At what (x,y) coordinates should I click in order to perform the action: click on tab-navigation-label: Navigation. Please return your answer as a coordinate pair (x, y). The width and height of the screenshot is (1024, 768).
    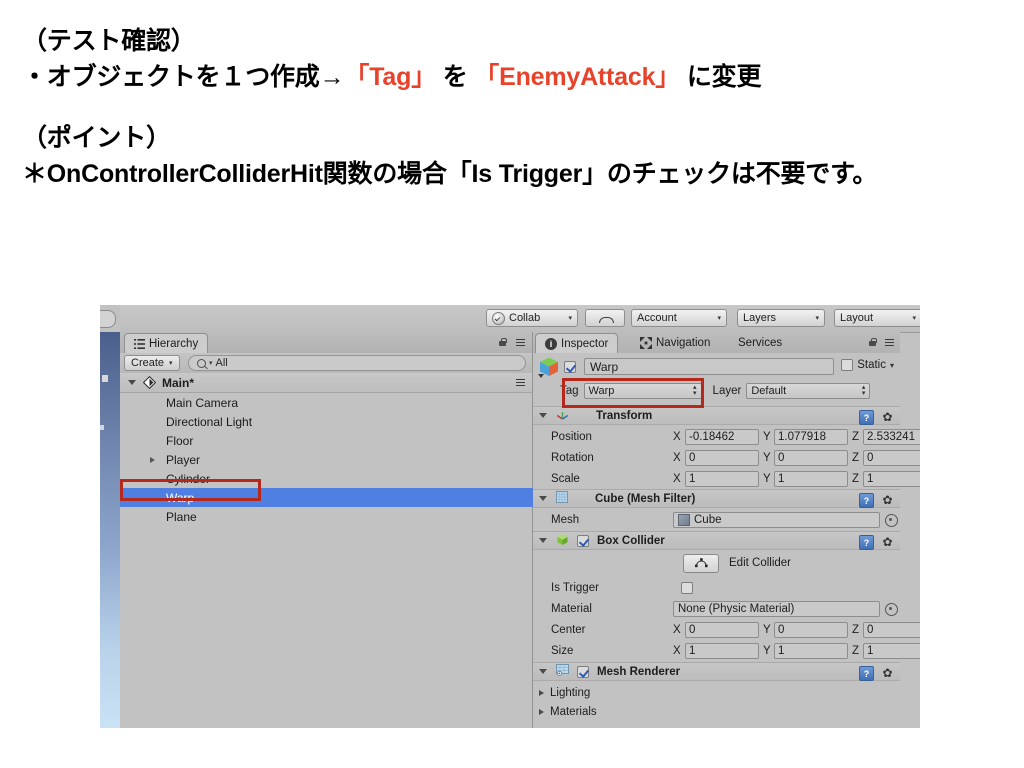
    Looking at the image, I should click on (683, 343).